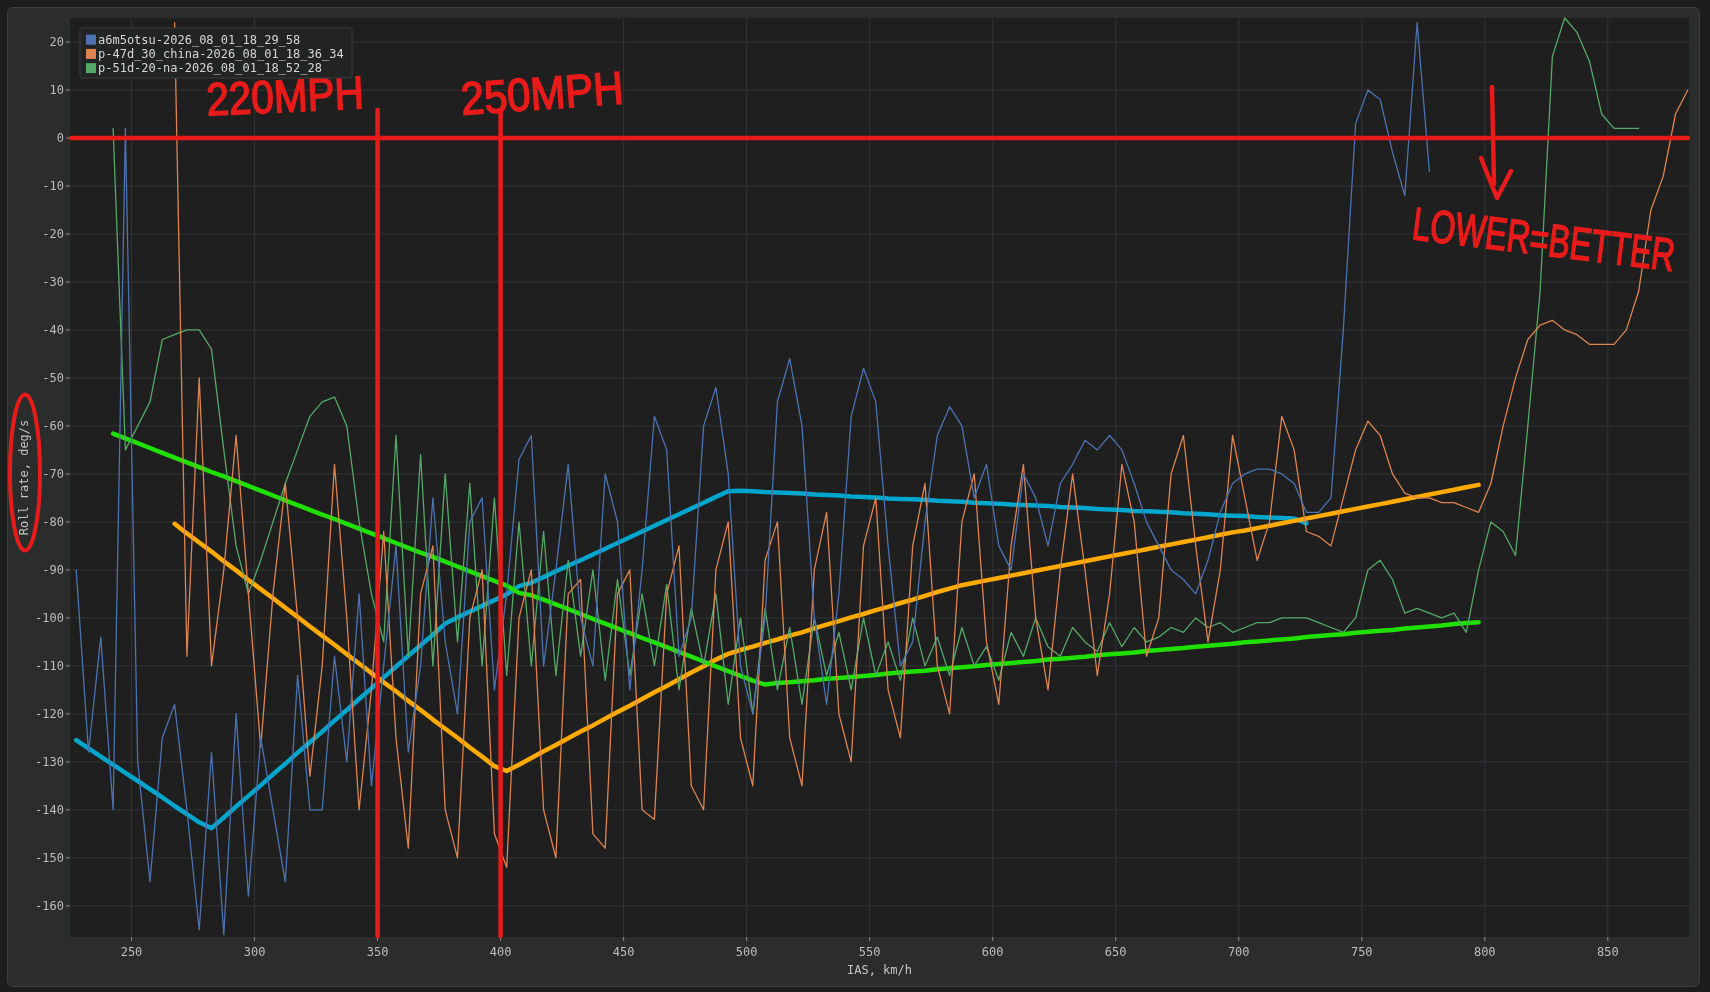 This screenshot has width=1710, height=992. I want to click on y-tick-label: 10, so click(56, 90).